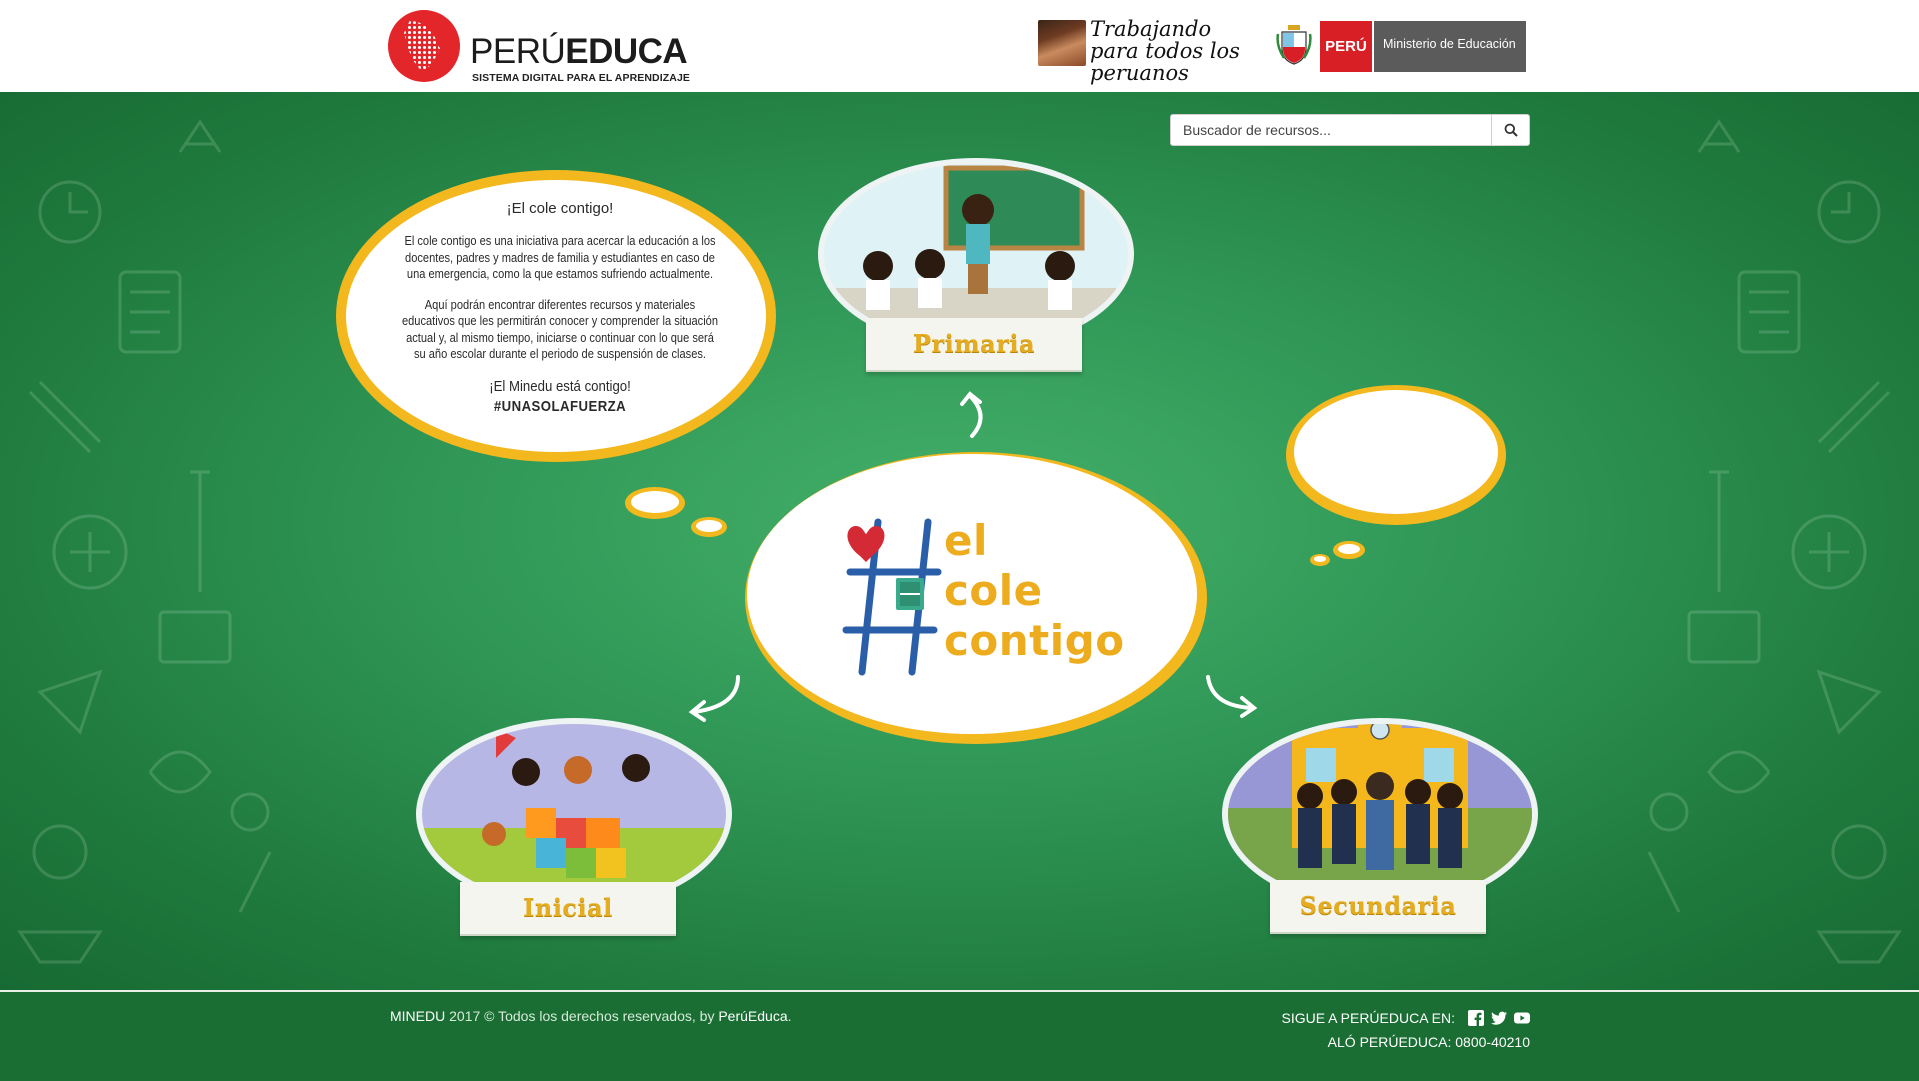 The height and width of the screenshot is (1081, 1919). I want to click on coat-of-arms-icon, so click(1294, 45).